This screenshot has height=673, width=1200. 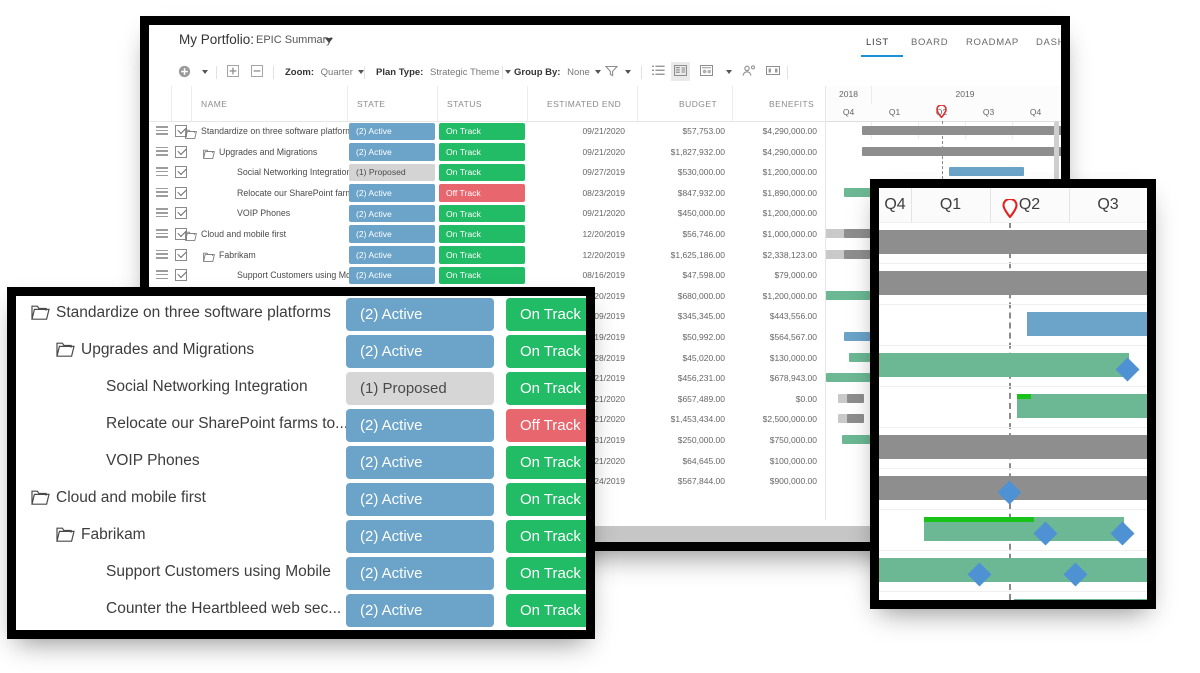 I want to click on add-button, so click(x=185, y=72).